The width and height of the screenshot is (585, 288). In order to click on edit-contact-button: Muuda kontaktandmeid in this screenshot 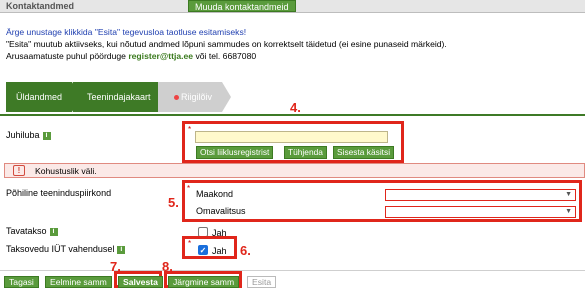, I will do `click(242, 6)`.